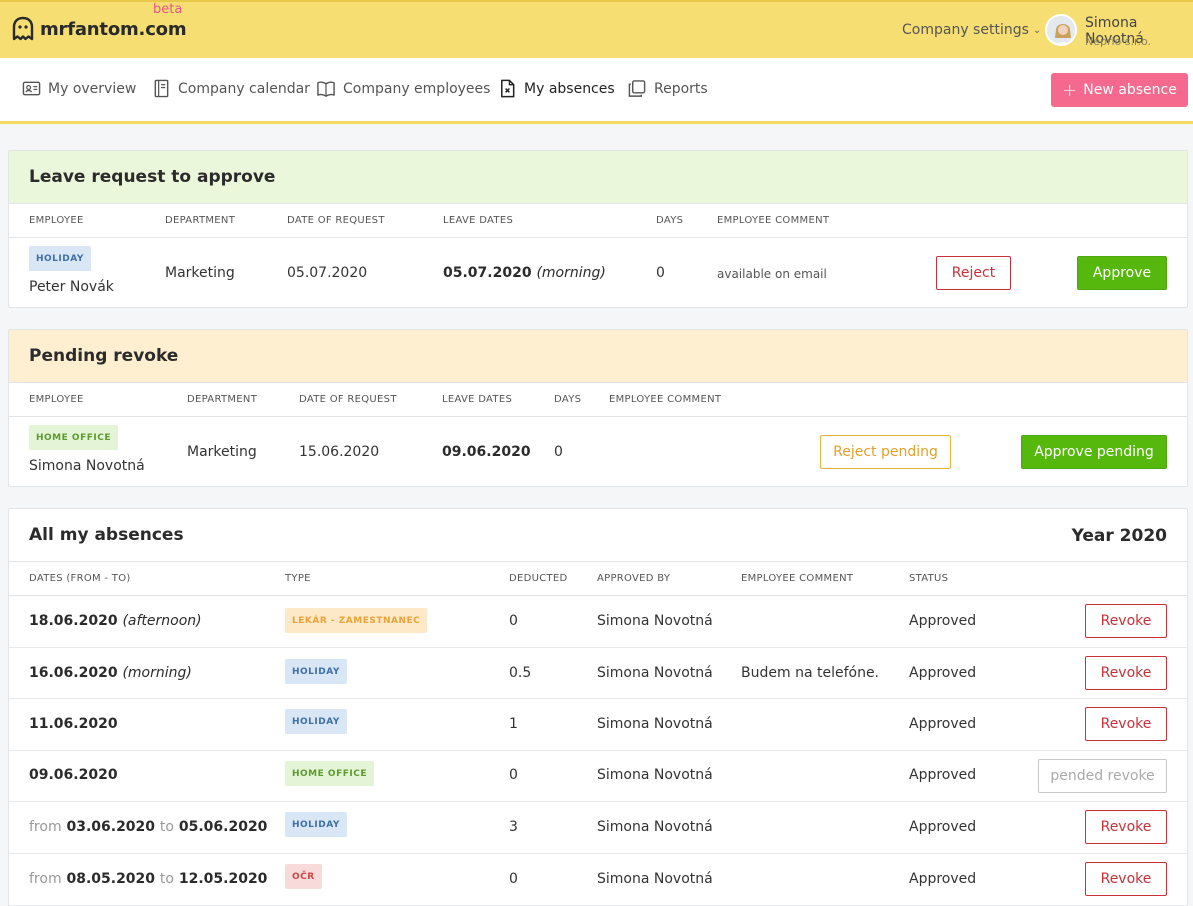  I want to click on date-from: 11.06.2020, so click(73, 724).